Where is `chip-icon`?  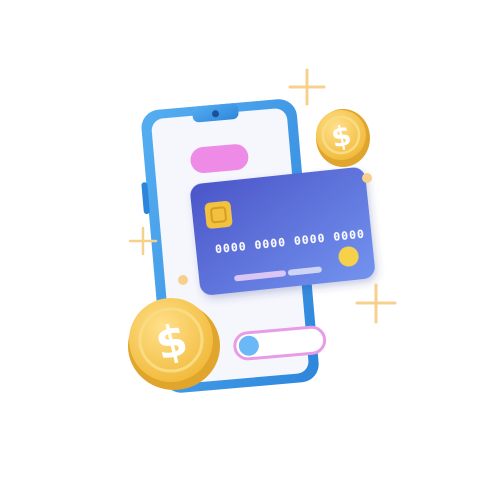 chip-icon is located at coordinates (218, 215).